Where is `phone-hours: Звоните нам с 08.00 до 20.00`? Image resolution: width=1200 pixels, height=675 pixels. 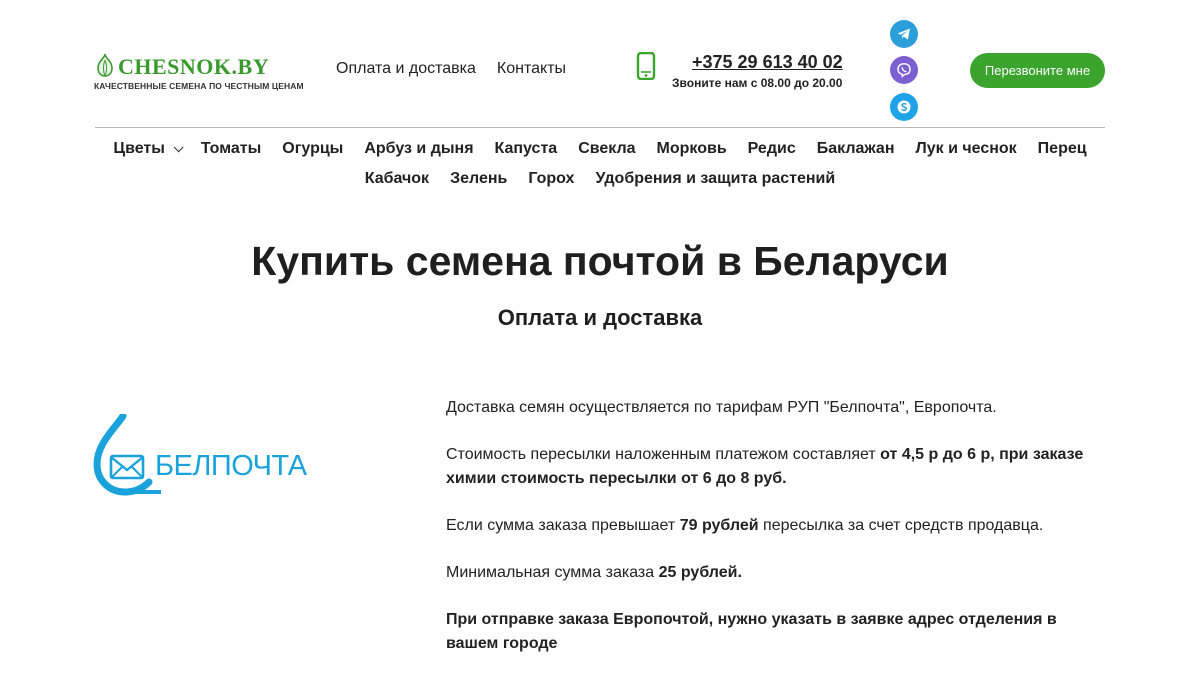
phone-hours: Звоните нам с 08.00 до 20.00 is located at coordinates (757, 83).